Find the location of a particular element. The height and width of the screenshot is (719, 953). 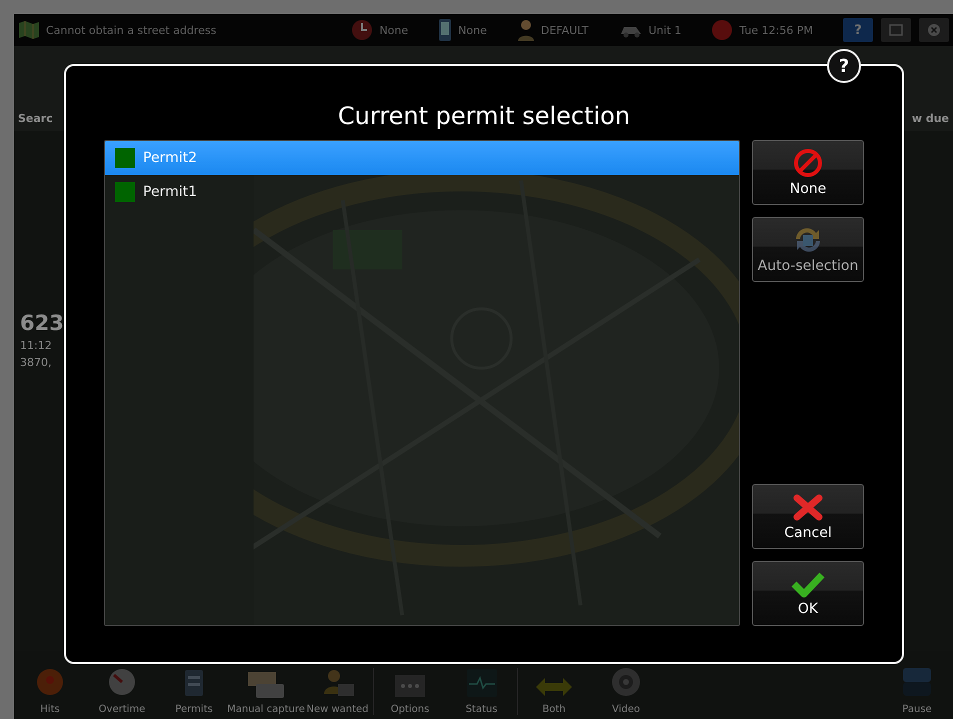

arrows-tool-button: Both is located at coordinates (554, 695).